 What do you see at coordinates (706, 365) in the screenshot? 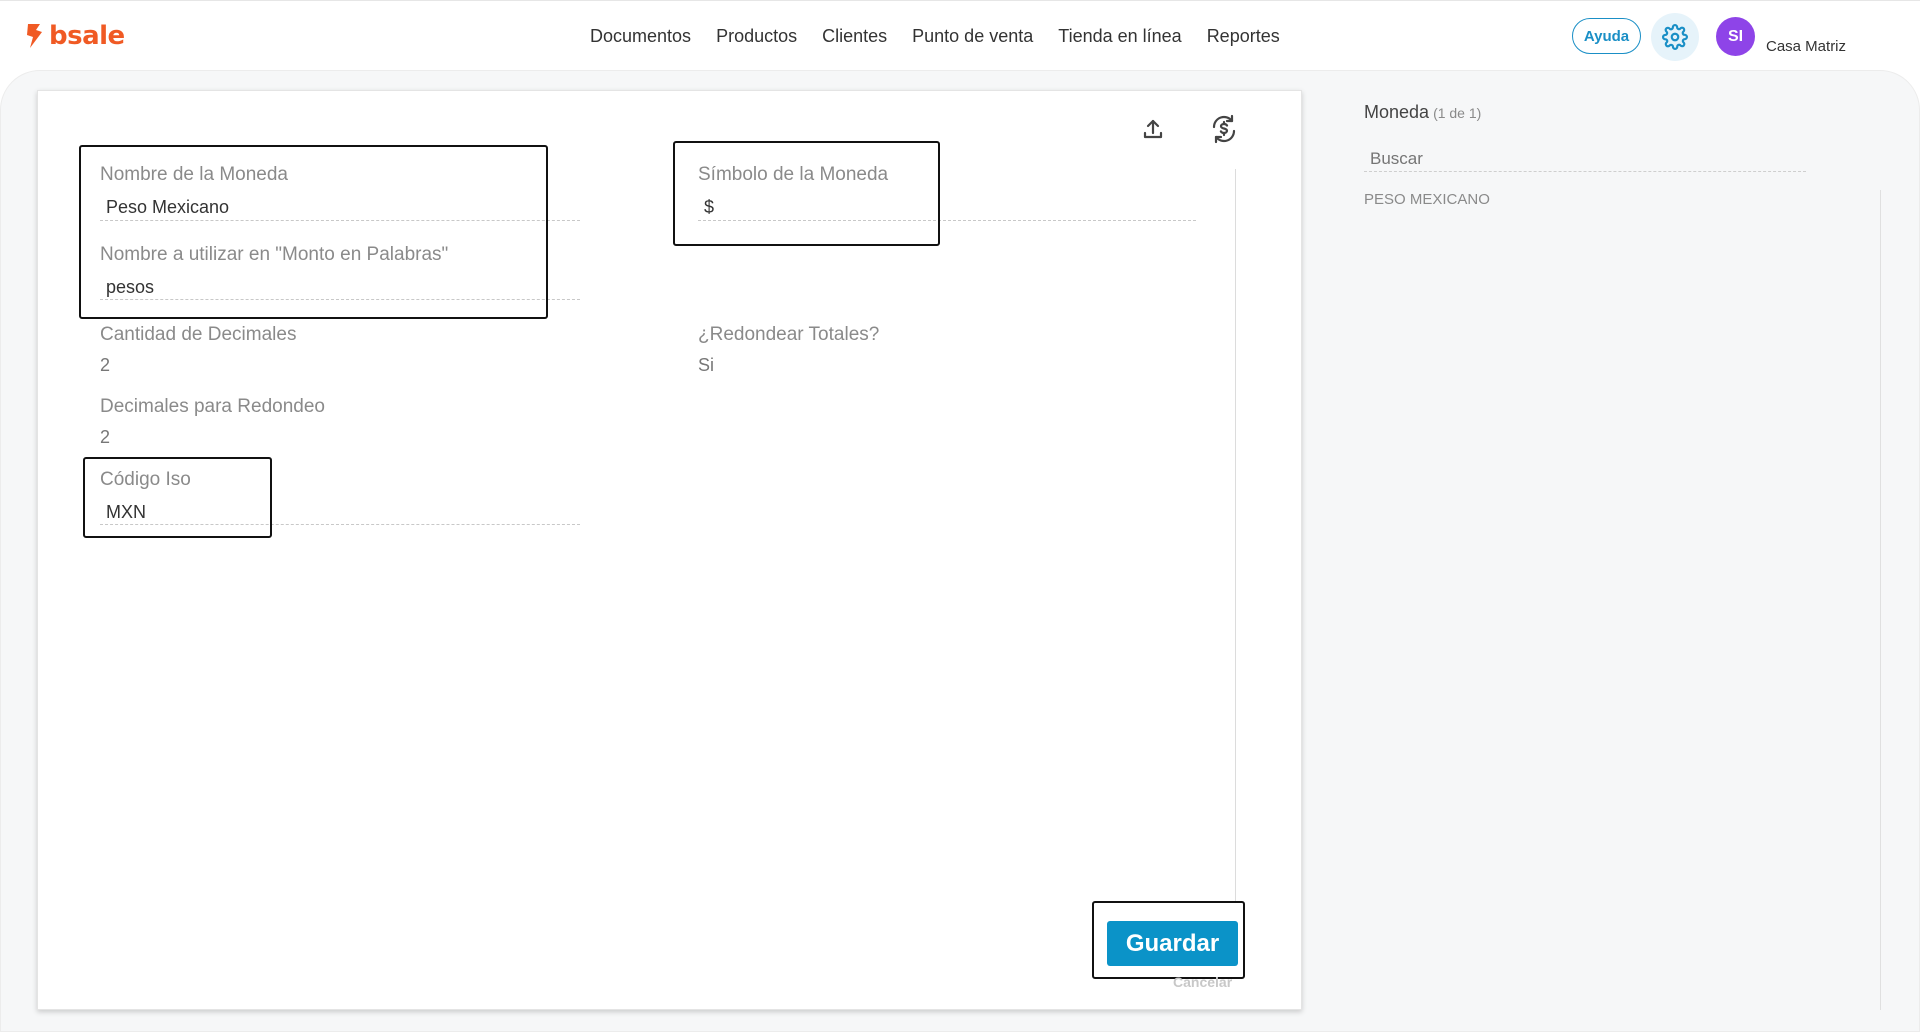
I see `round-totals-value: Si` at bounding box center [706, 365].